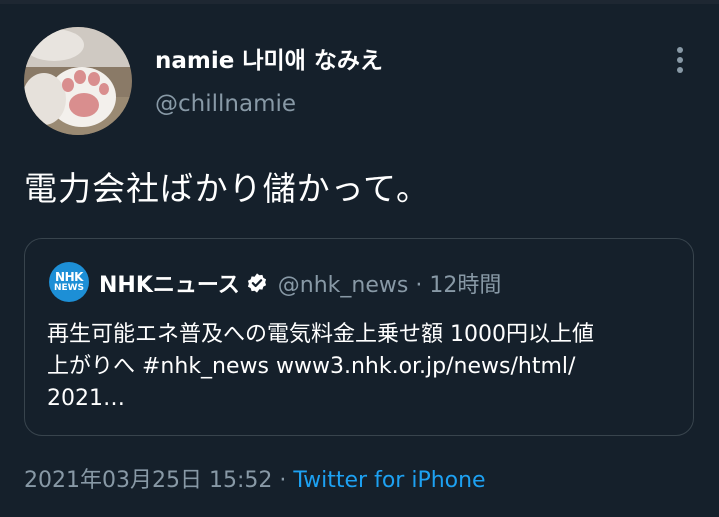 Image resolution: width=719 pixels, height=517 pixels. I want to click on nhk-logo-subtext: NEWS, so click(69, 288).